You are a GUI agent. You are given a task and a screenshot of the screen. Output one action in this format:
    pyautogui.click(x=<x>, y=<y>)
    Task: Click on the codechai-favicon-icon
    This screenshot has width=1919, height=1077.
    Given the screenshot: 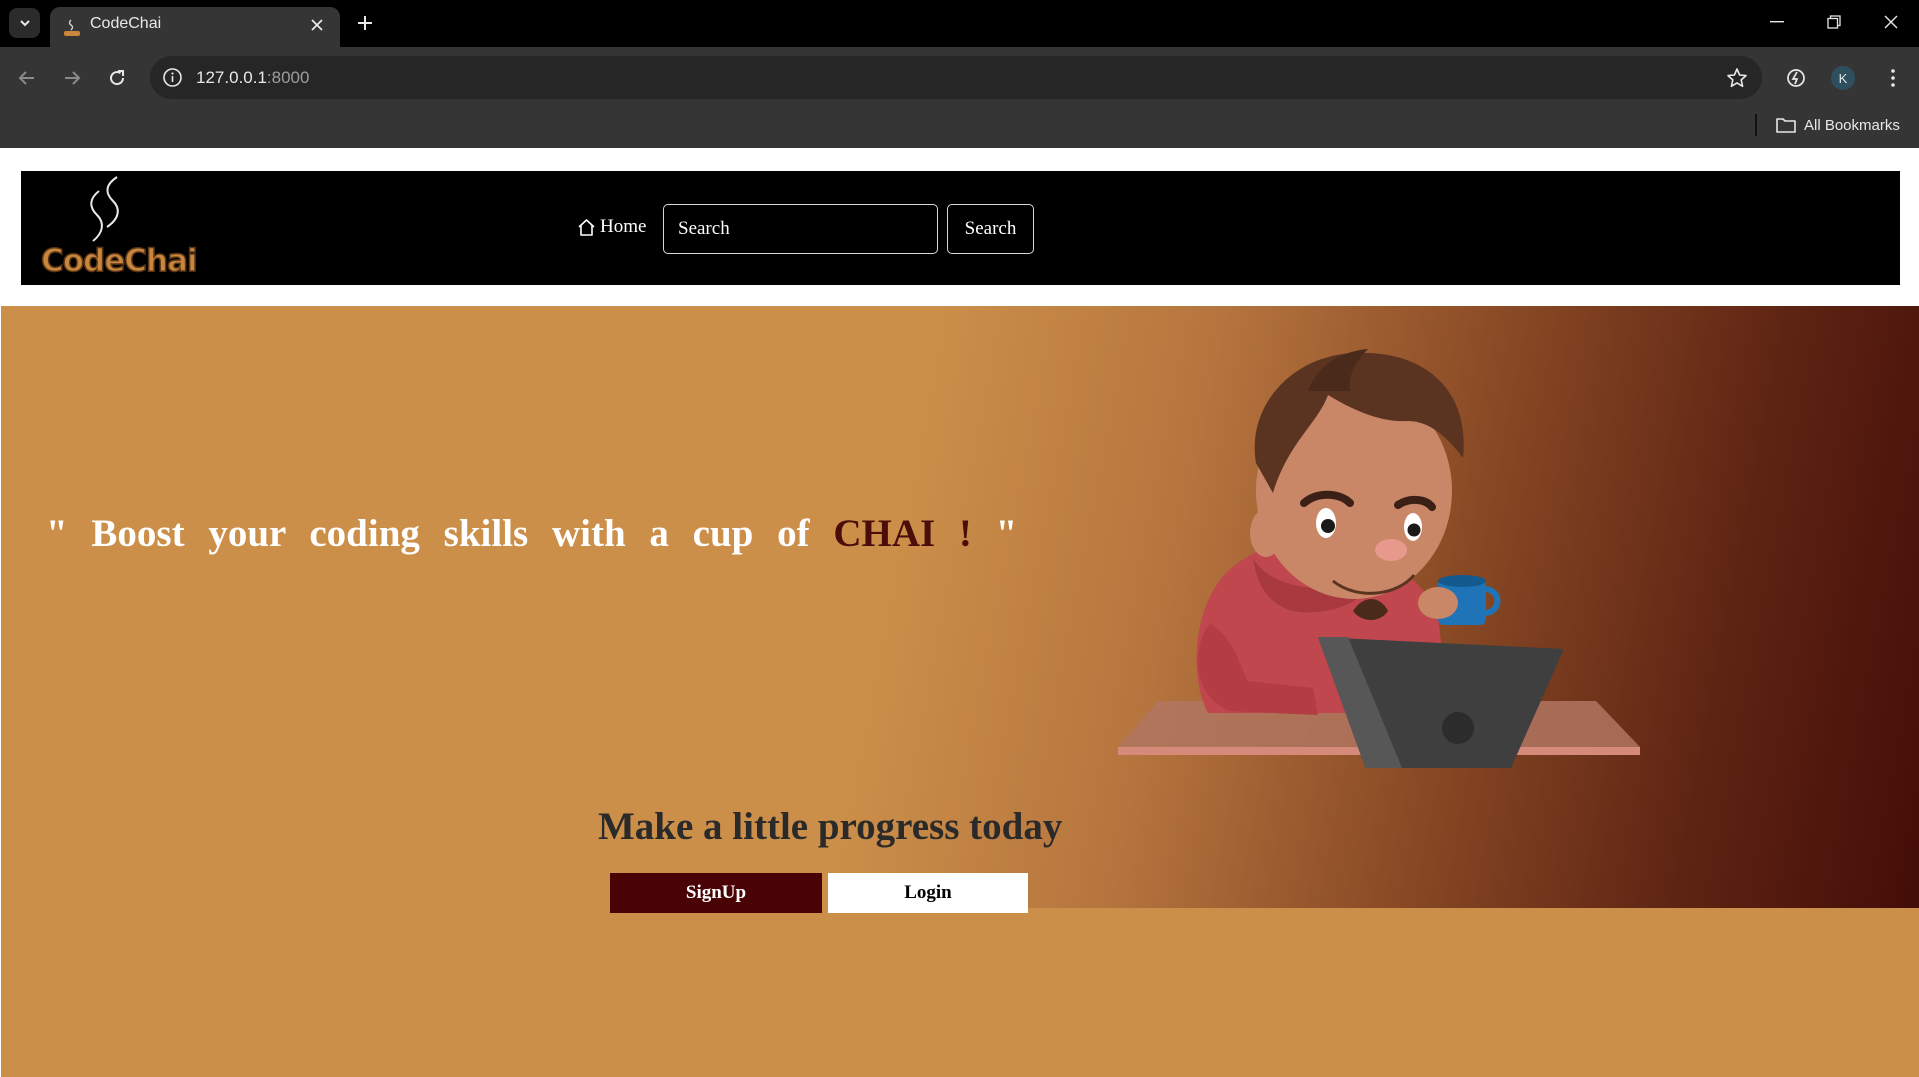 What is the action you would take?
    pyautogui.click(x=72, y=27)
    